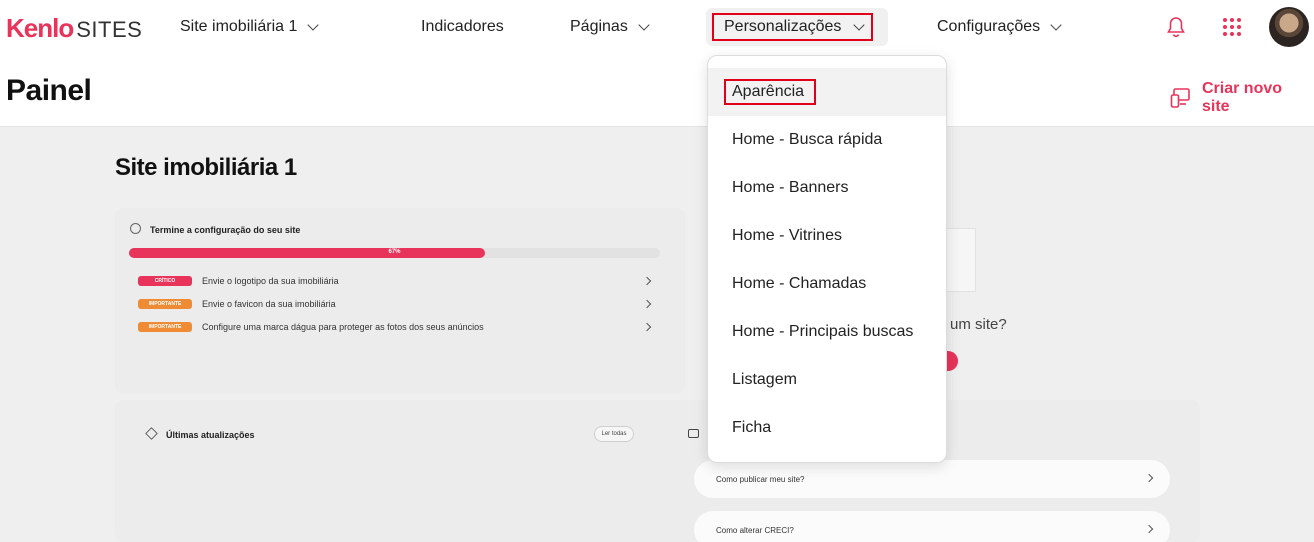 The width and height of the screenshot is (1314, 542). Describe the element at coordinates (599, 26) in the screenshot. I see `nav-paginas-label: Páginas` at that location.